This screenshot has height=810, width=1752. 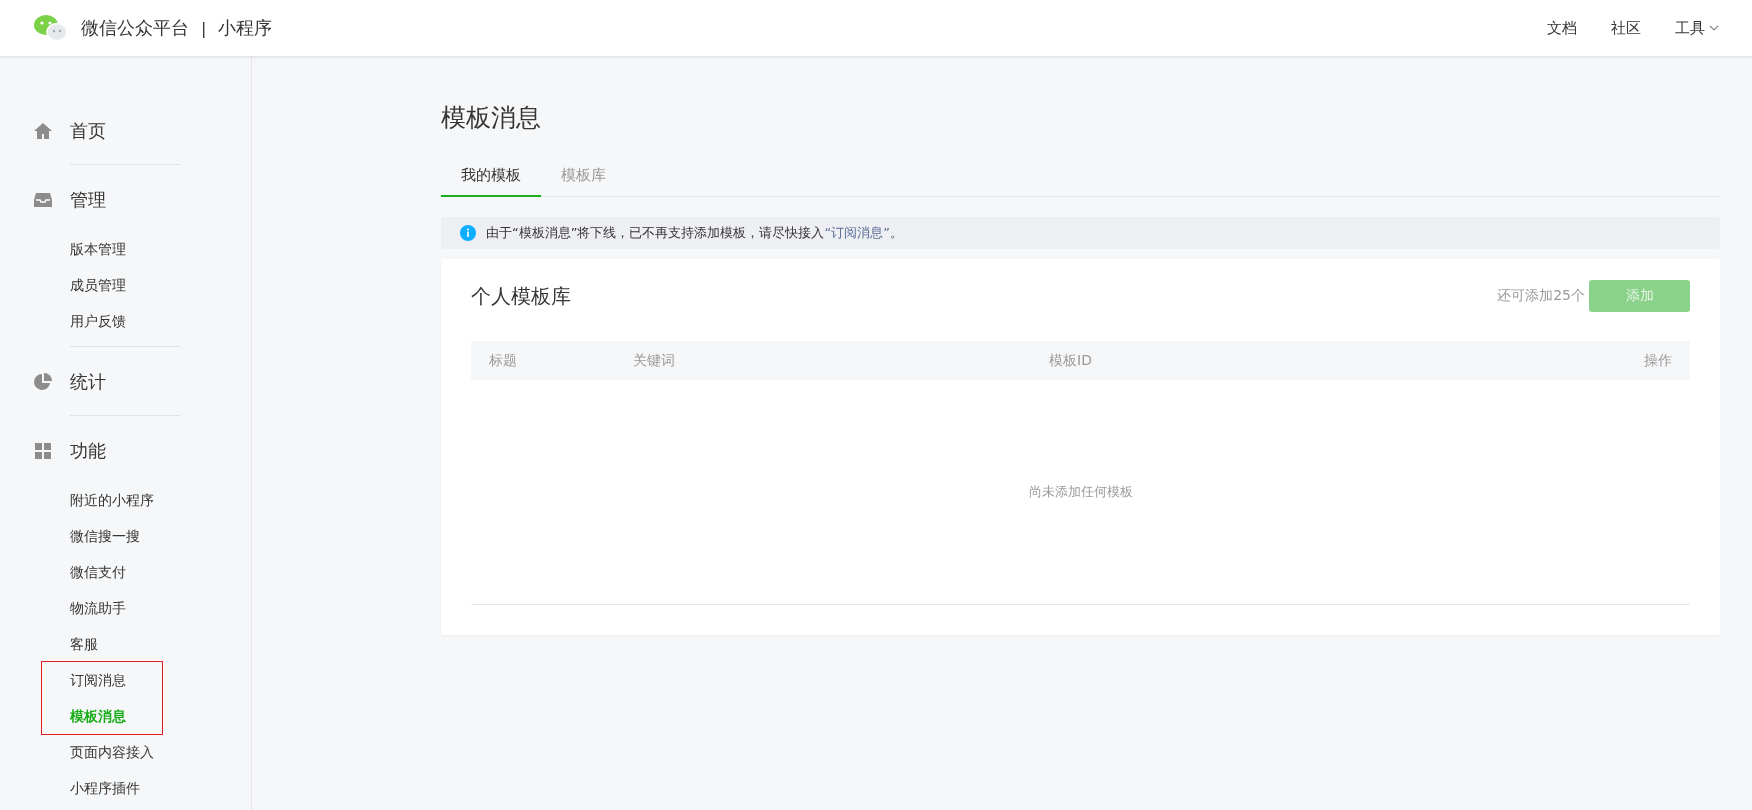 What do you see at coordinates (84, 644) in the screenshot?
I see `sidebar-item: 客服` at bounding box center [84, 644].